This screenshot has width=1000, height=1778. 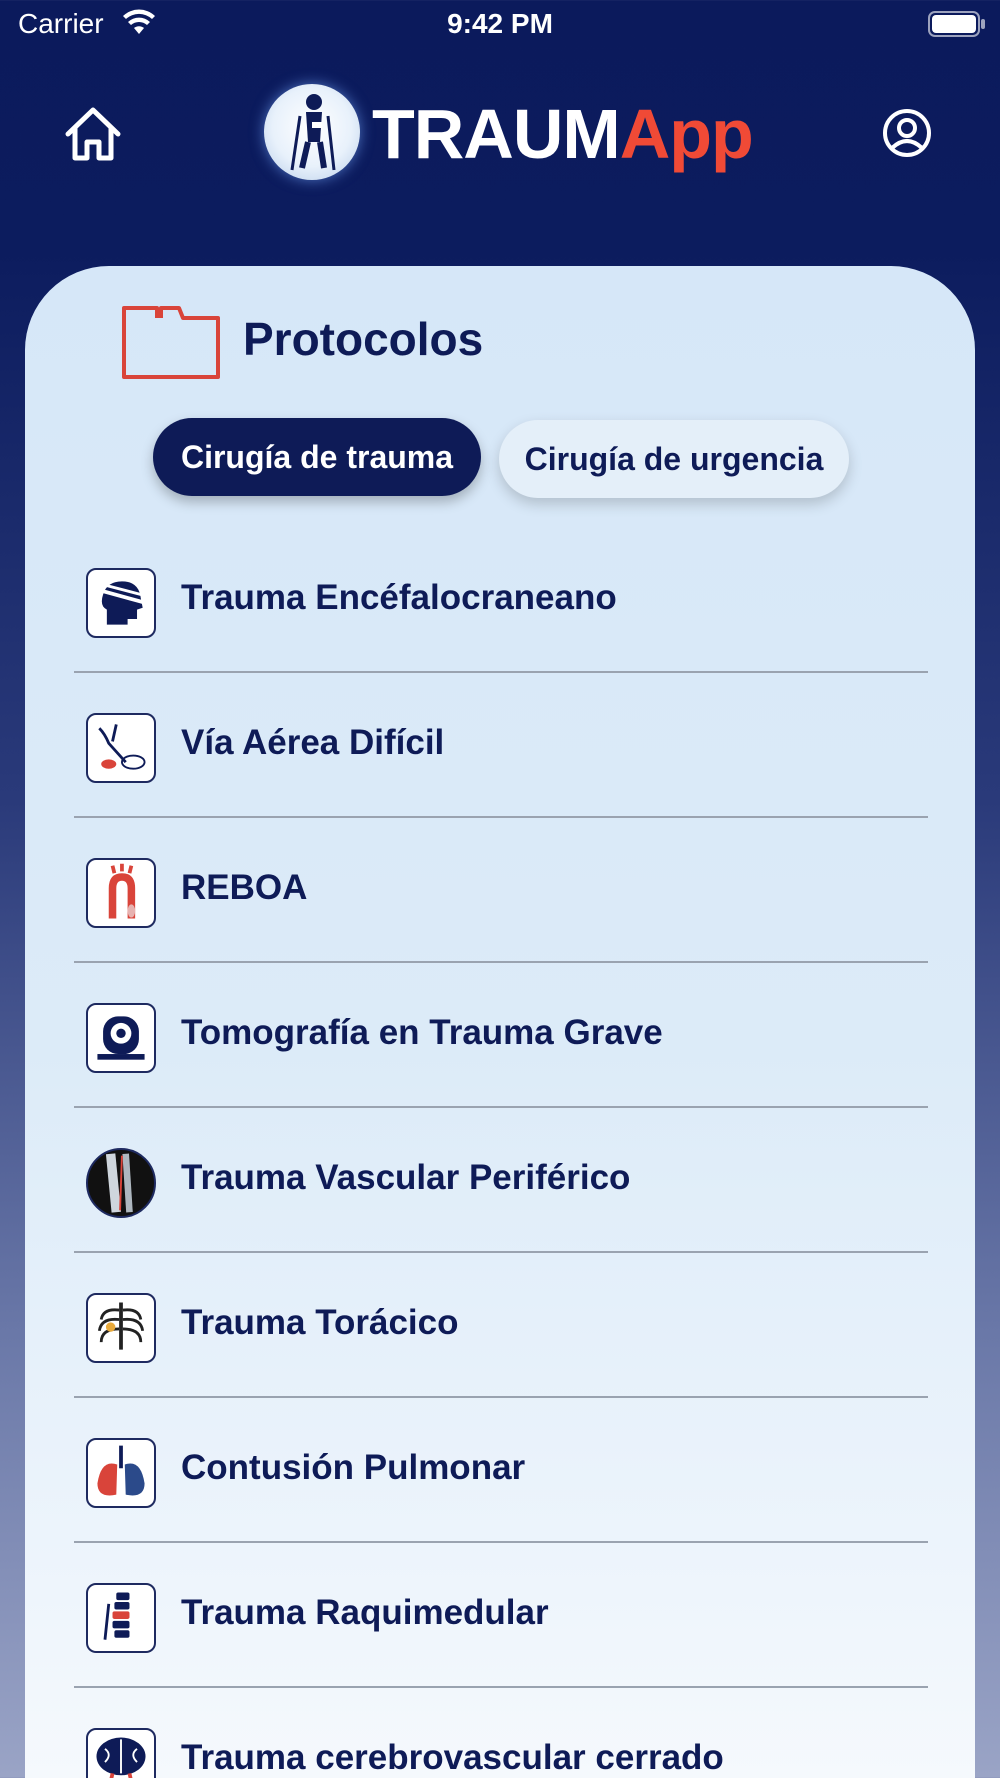 I want to click on list-item-trauma-vascular-periferico: Trauma Vascular Periférico, so click(x=501, y=1180).